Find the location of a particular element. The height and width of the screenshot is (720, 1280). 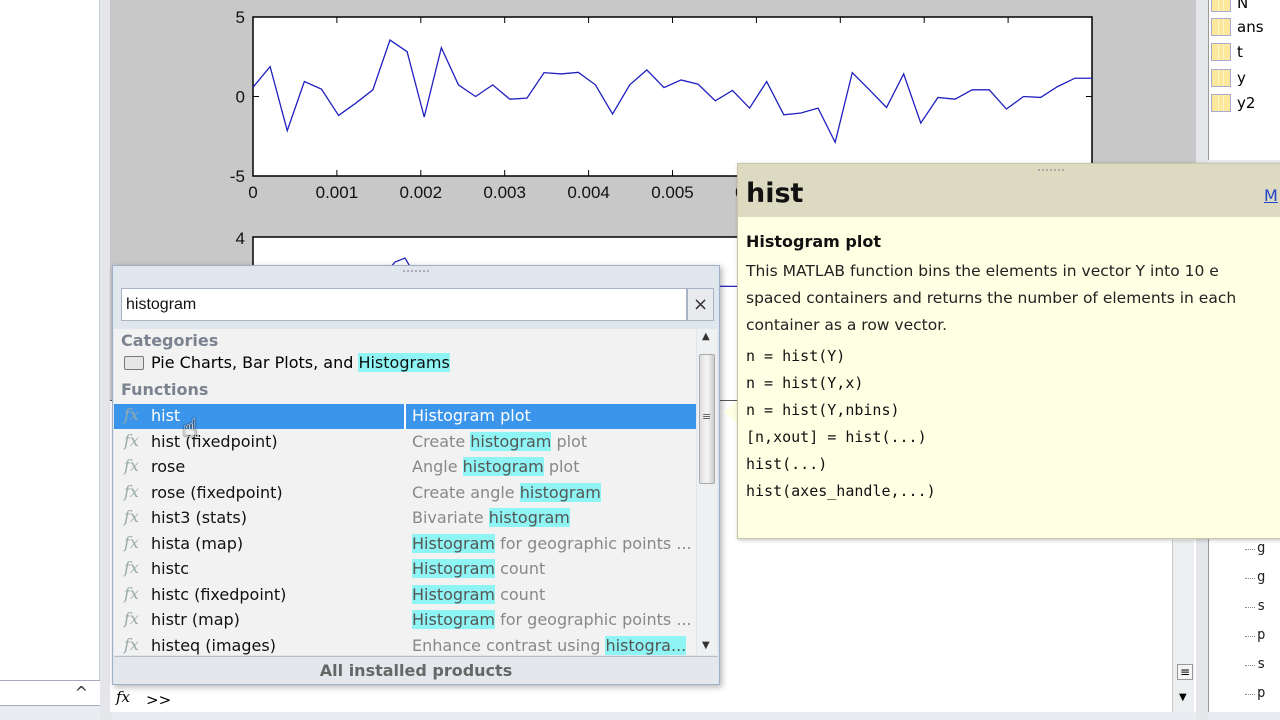

result-row: fx hist3 (stats) Bivariate histogram is located at coordinates (405, 518).